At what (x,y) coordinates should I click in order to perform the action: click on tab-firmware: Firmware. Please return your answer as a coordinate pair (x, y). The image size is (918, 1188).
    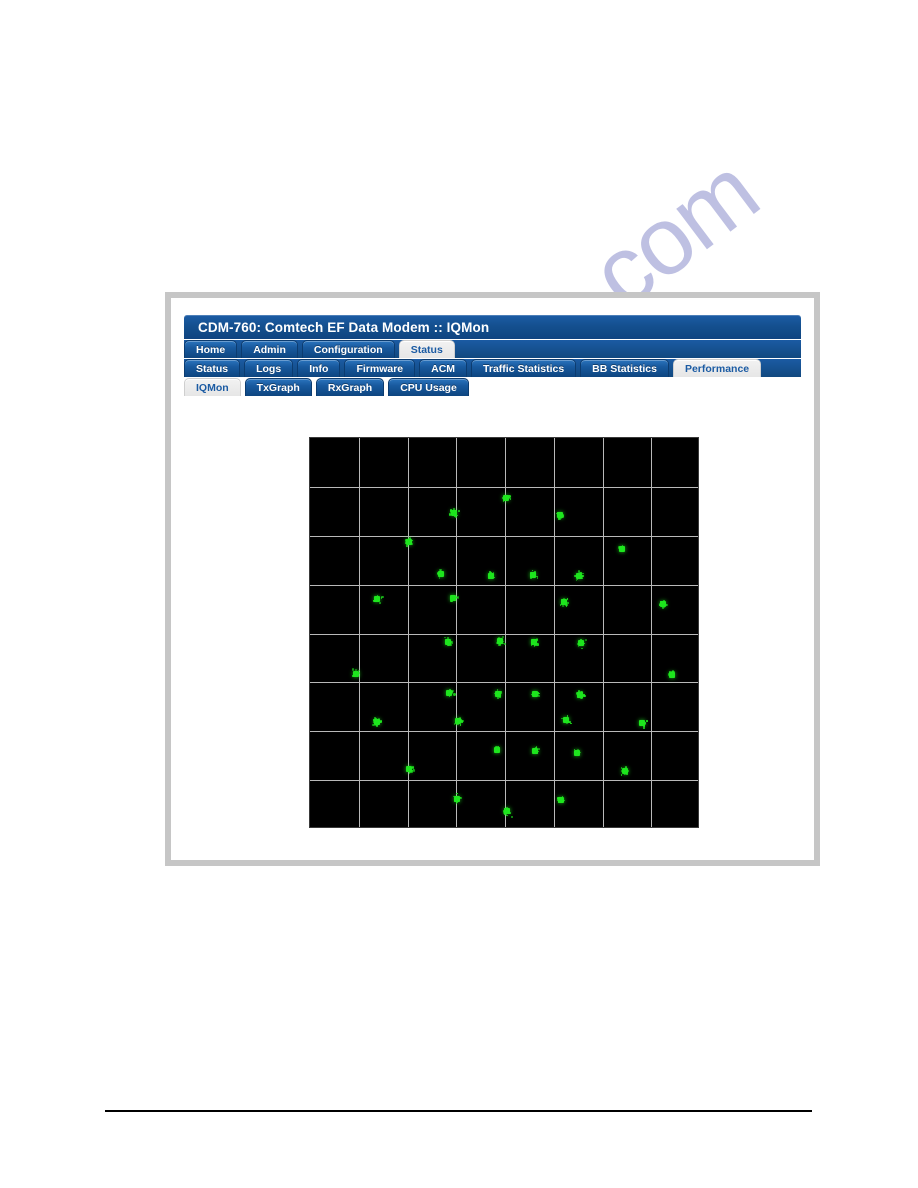
    Looking at the image, I should click on (380, 368).